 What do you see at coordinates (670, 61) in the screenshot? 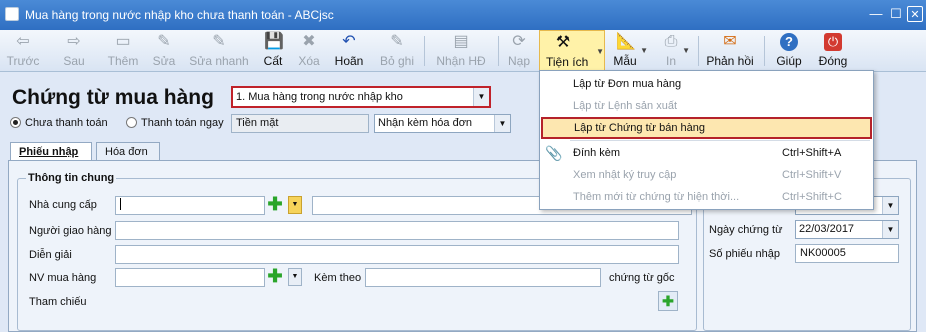
I see `tool-label: In` at bounding box center [670, 61].